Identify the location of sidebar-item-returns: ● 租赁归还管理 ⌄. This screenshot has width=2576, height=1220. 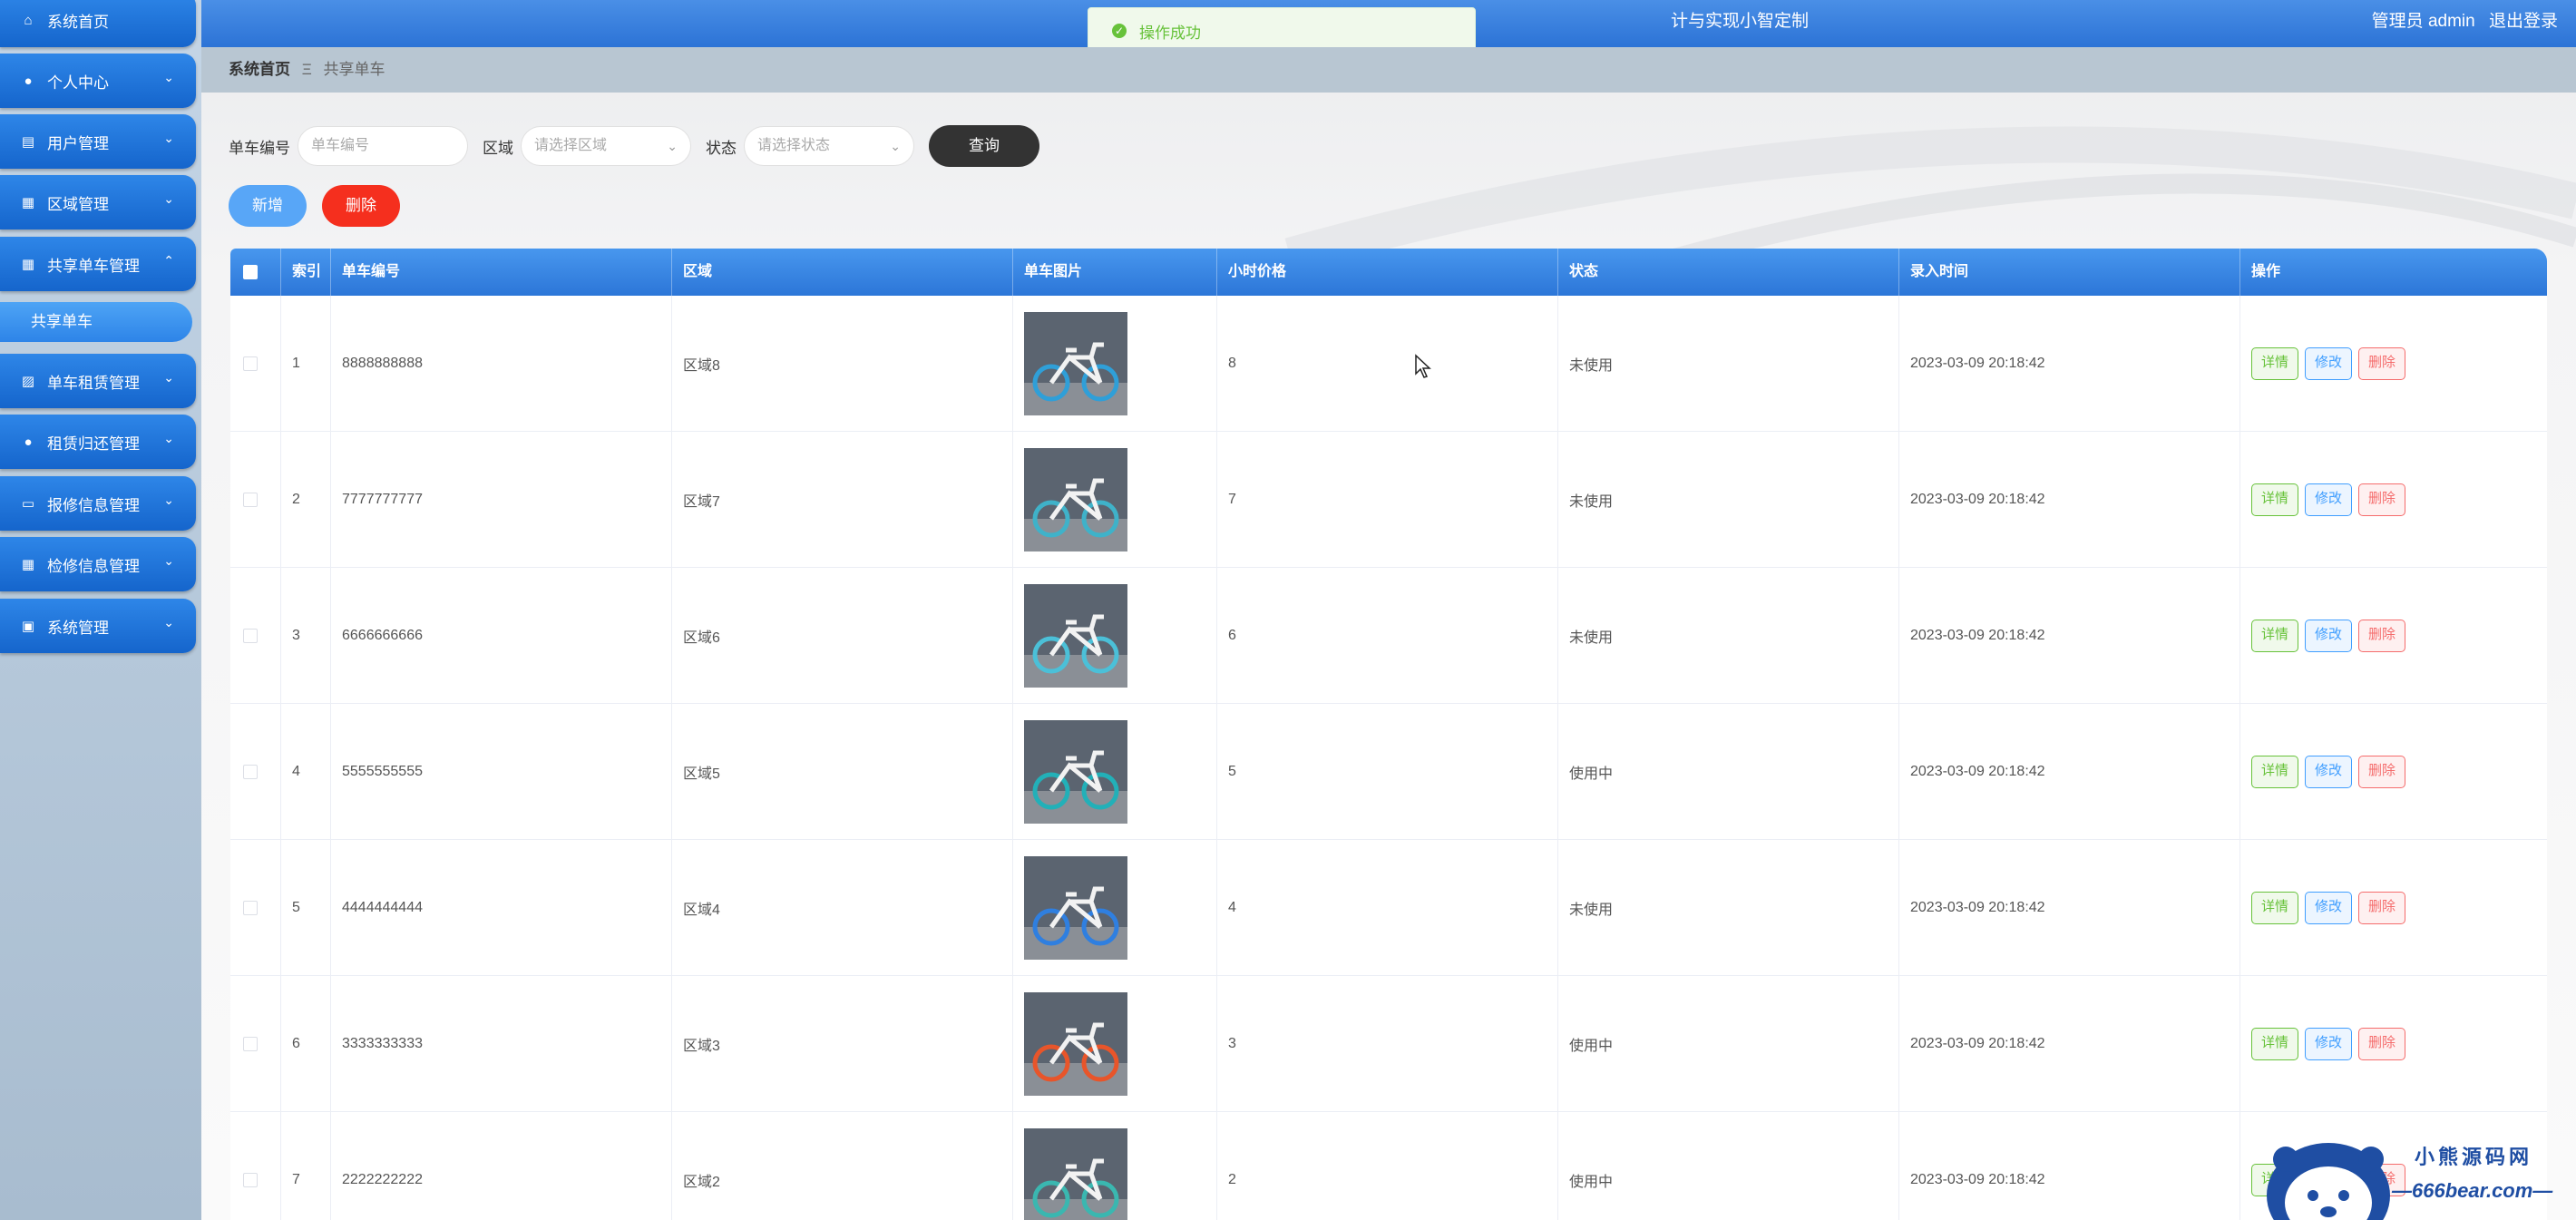
(98, 442).